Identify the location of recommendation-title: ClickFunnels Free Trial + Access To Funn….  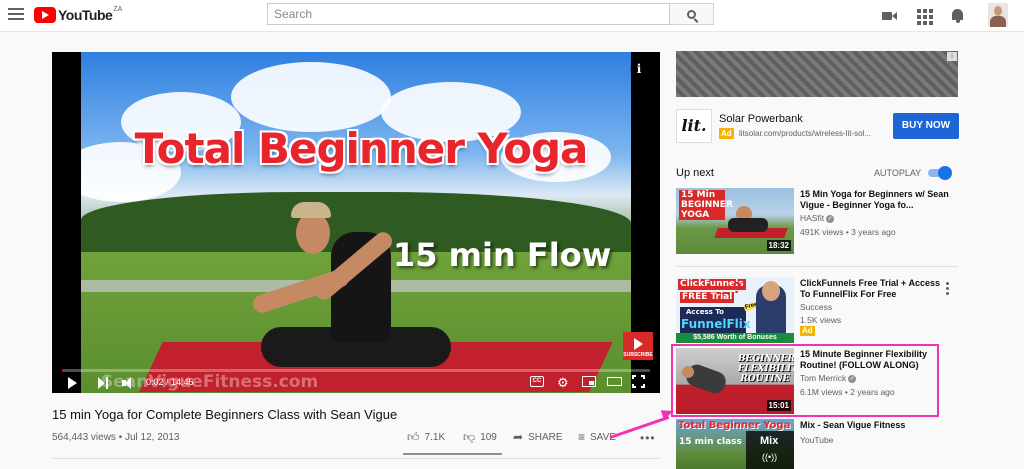
(875, 289).